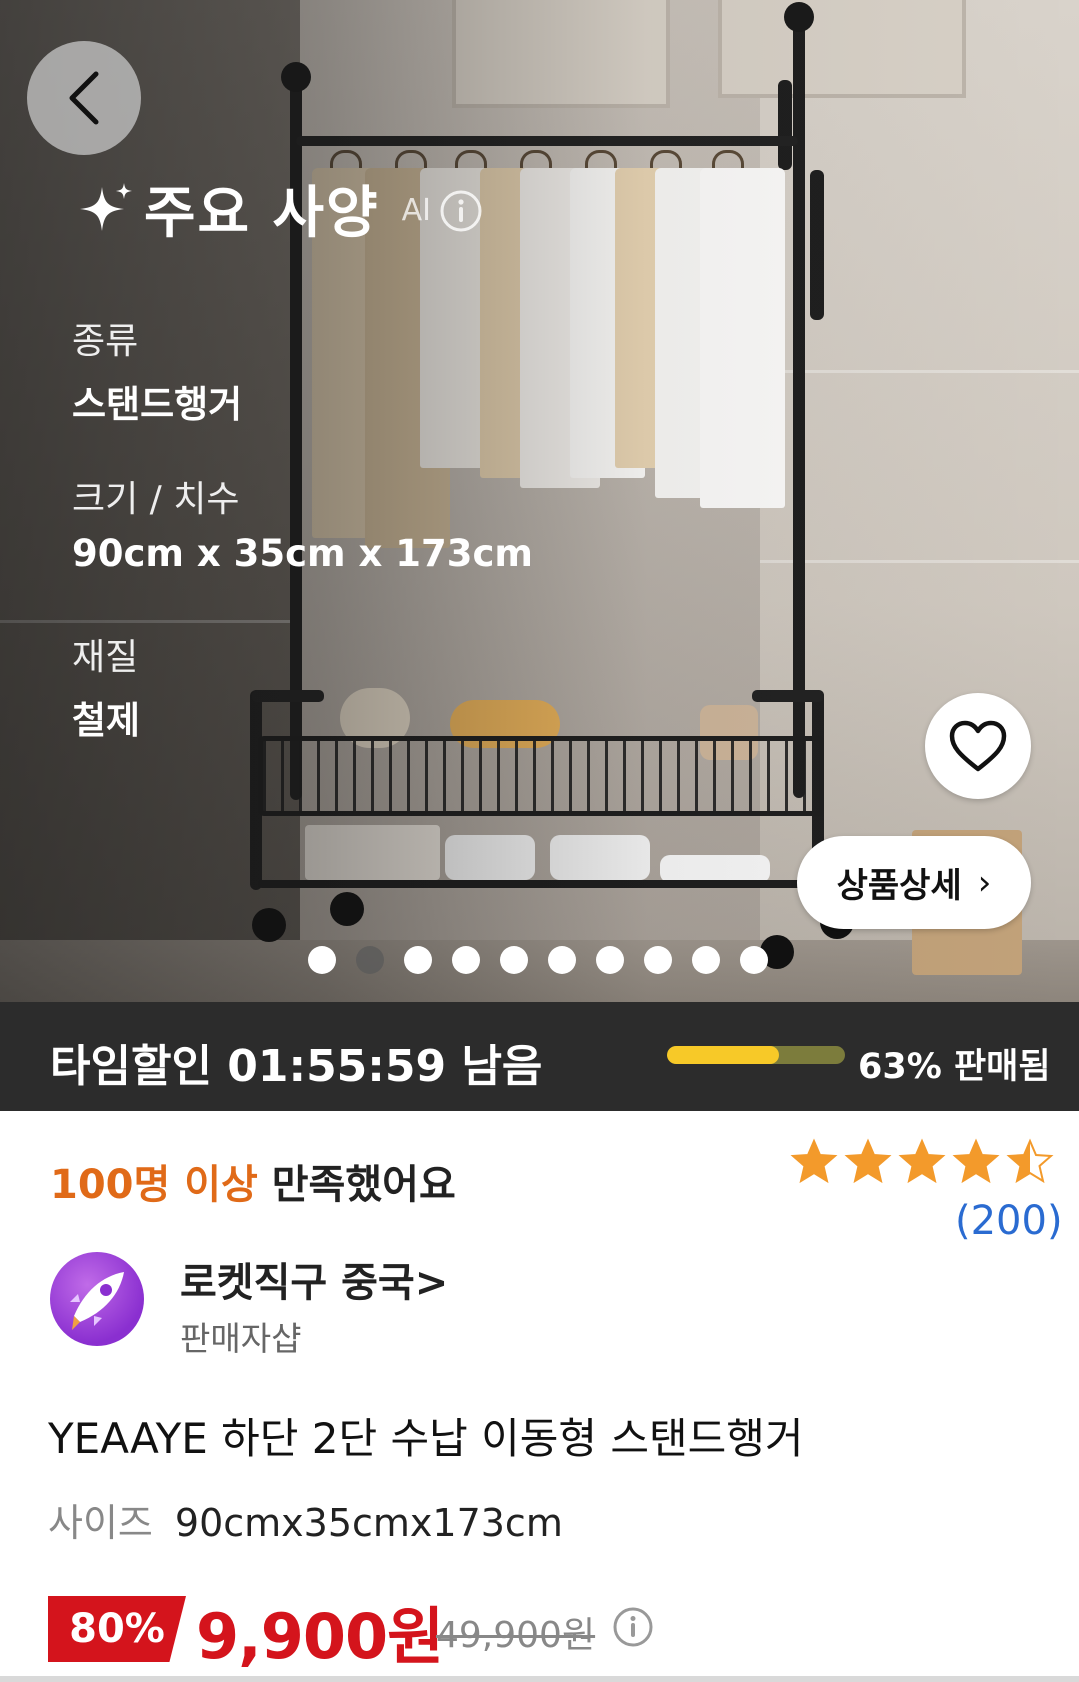 Image resolution: width=1079 pixels, height=1682 pixels. What do you see at coordinates (539, 1679) in the screenshot?
I see `divider` at bounding box center [539, 1679].